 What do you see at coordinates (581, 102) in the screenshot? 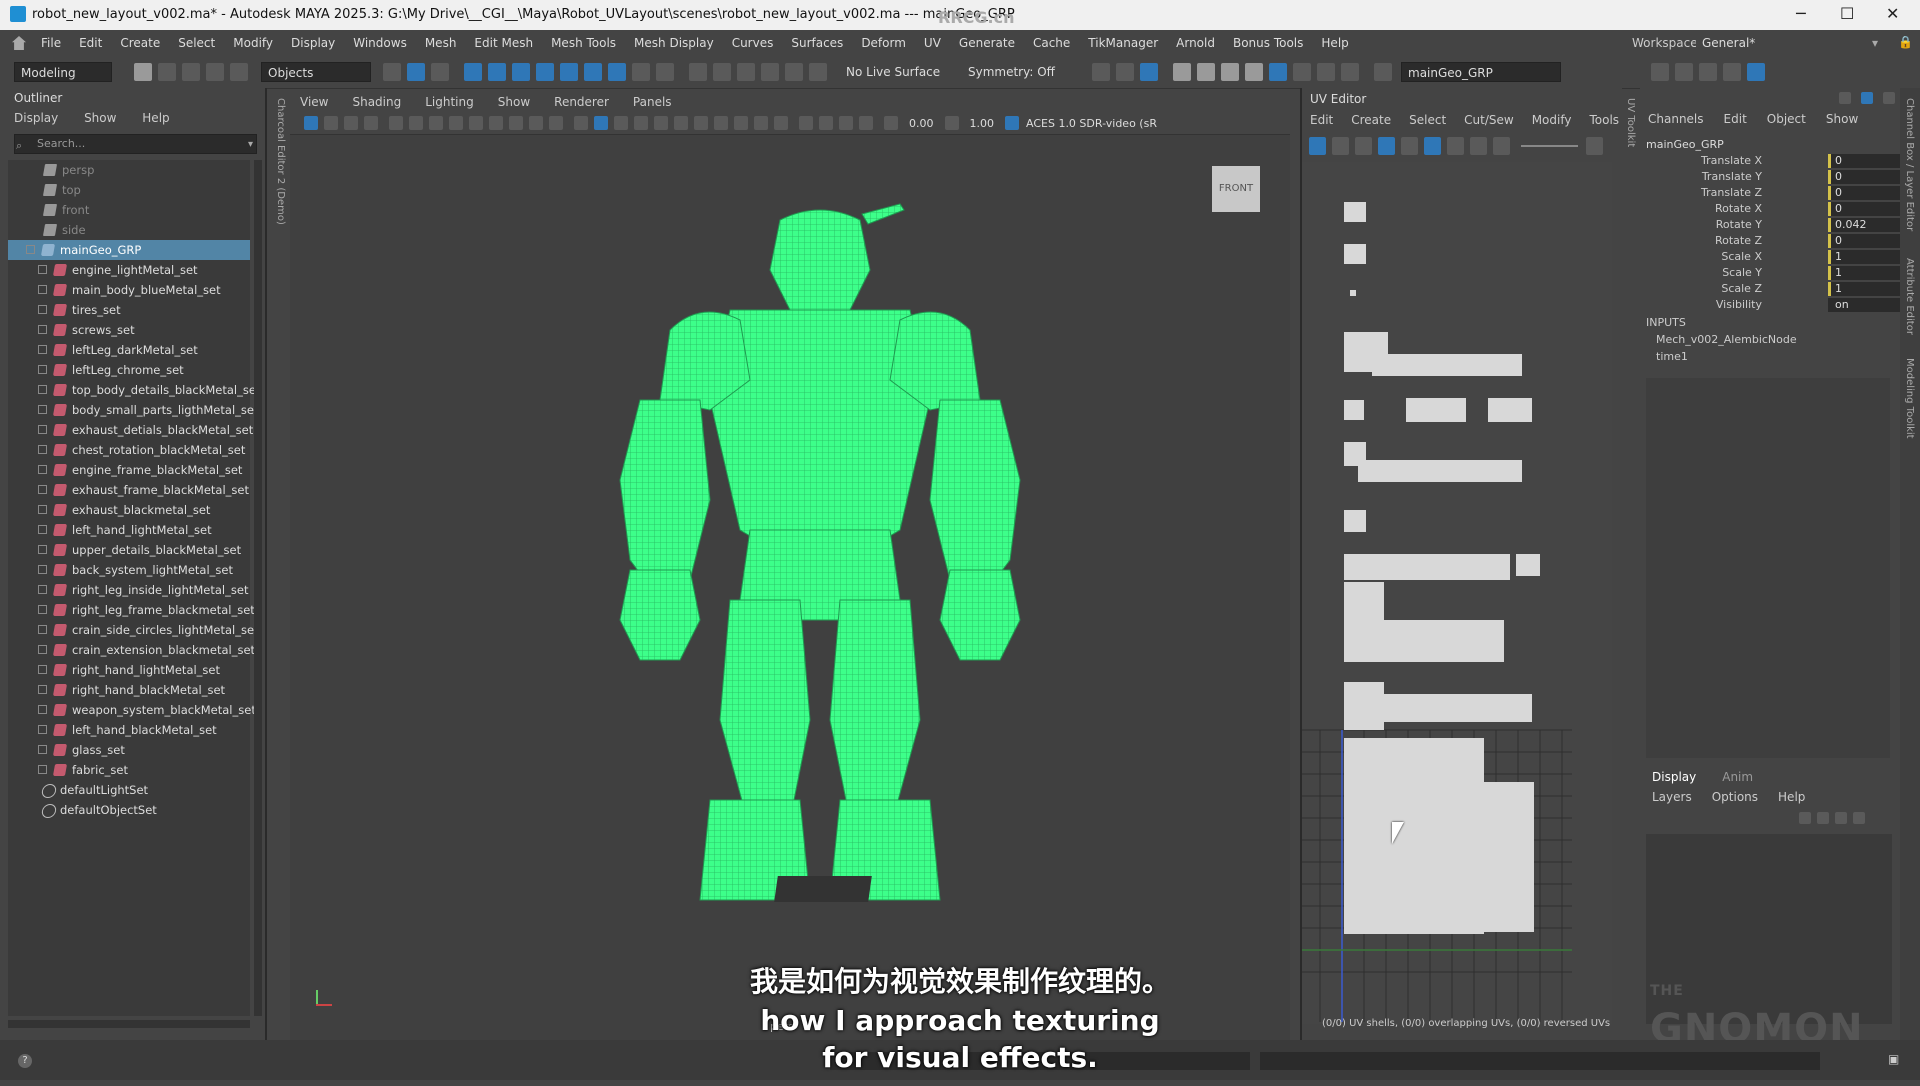
I see `viewport-menu-renderer: Renderer` at bounding box center [581, 102].